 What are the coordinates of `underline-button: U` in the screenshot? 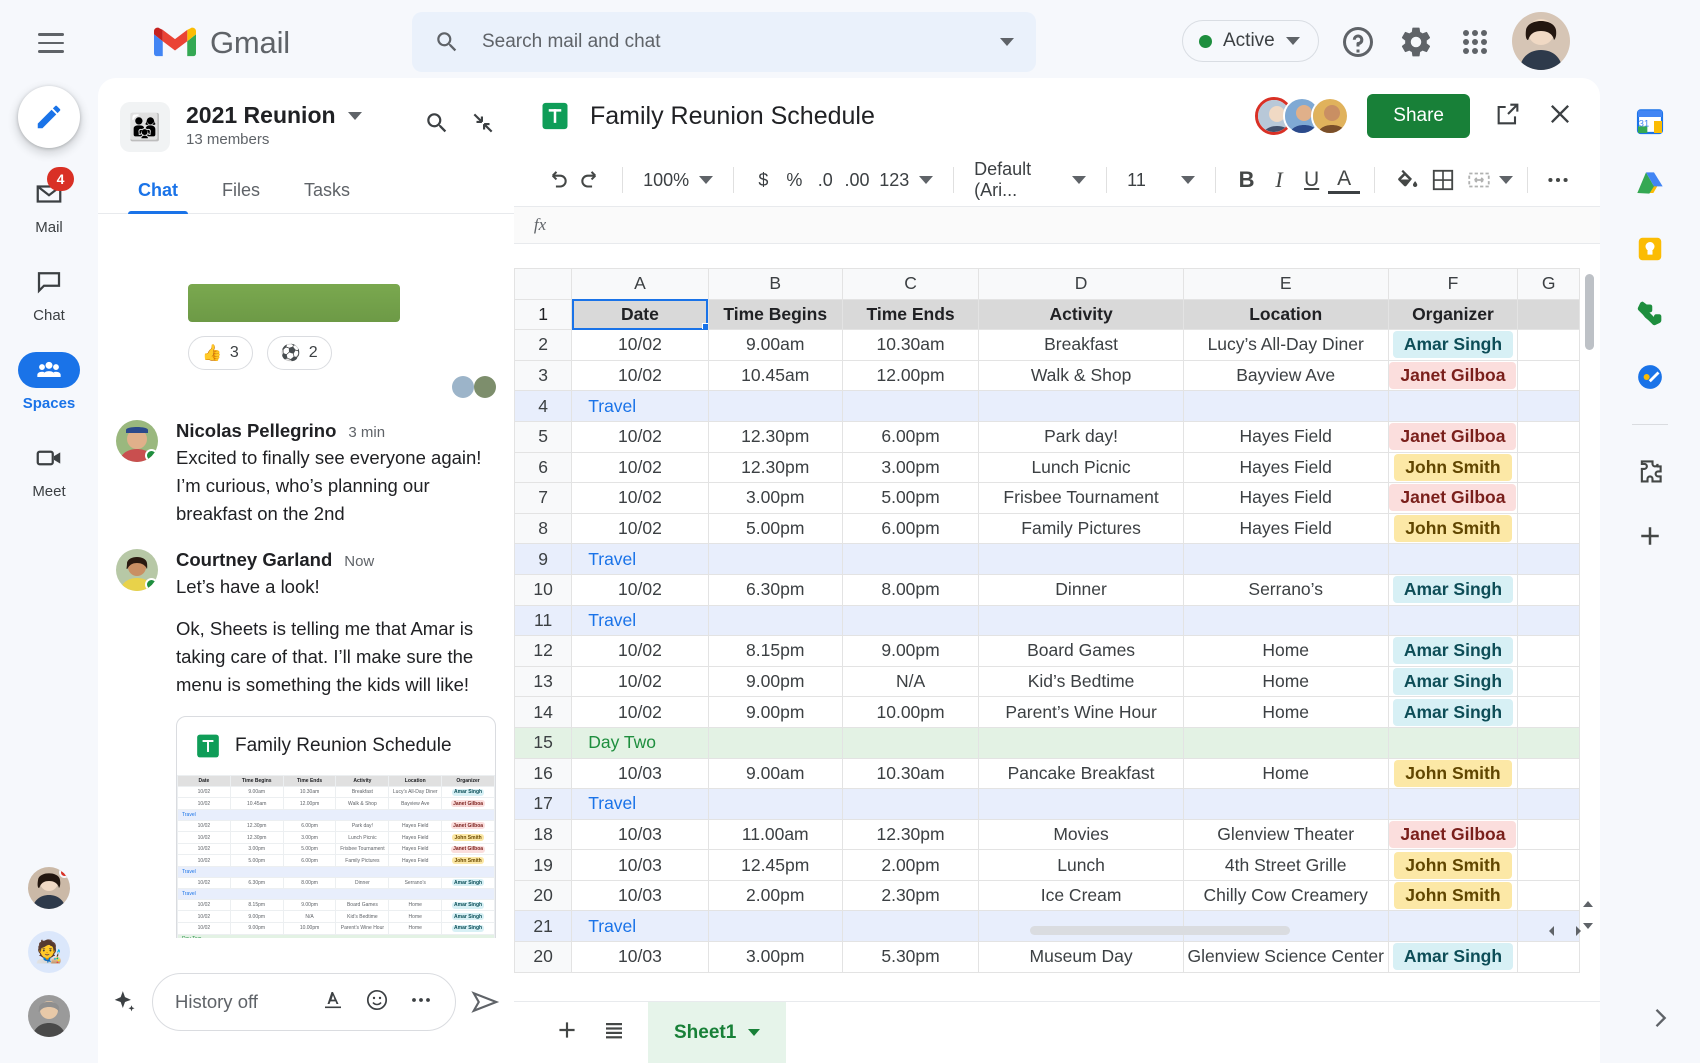 It's located at (1311, 180).